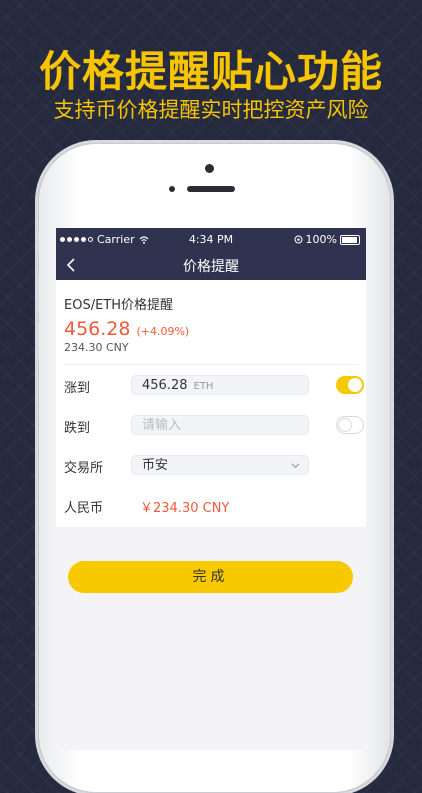  What do you see at coordinates (84, 468) in the screenshot?
I see `exchange-label: 交易所` at bounding box center [84, 468].